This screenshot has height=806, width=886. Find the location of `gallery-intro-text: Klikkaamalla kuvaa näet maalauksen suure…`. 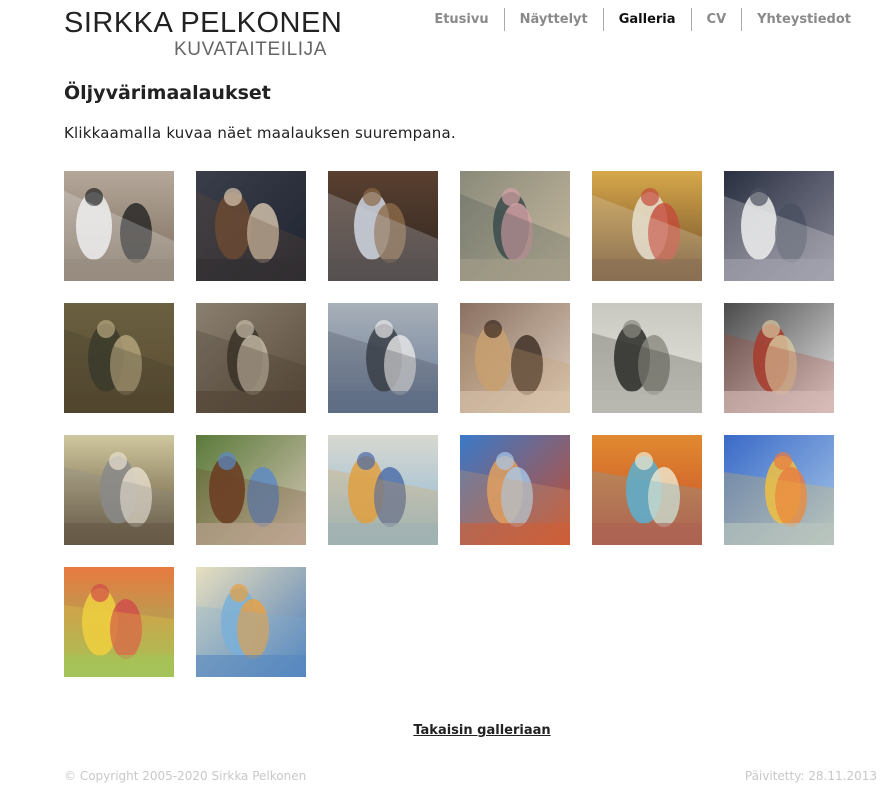

gallery-intro-text: Klikkaamalla kuvaa näet maalauksen suure… is located at coordinates (260, 133).